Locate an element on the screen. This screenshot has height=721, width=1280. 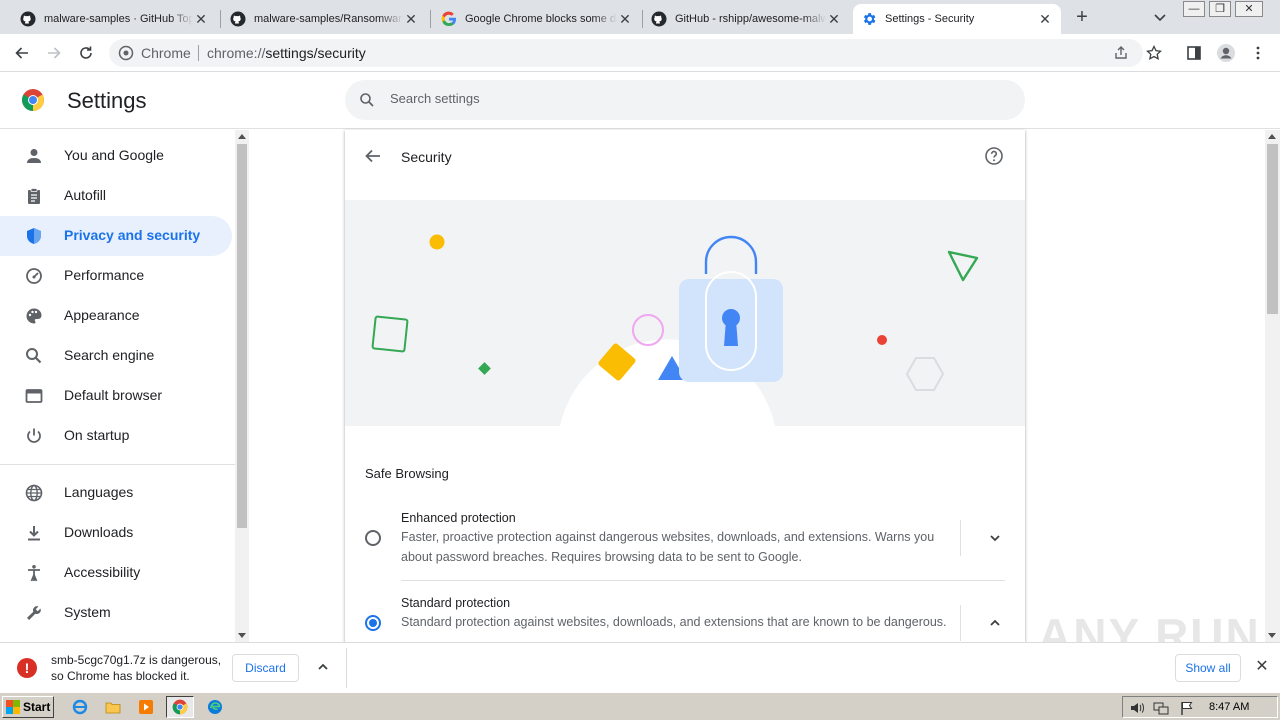
tab-awesome-malware: GitHub - rshipp/awesome-malware ✕ is located at coordinates (746, 19).